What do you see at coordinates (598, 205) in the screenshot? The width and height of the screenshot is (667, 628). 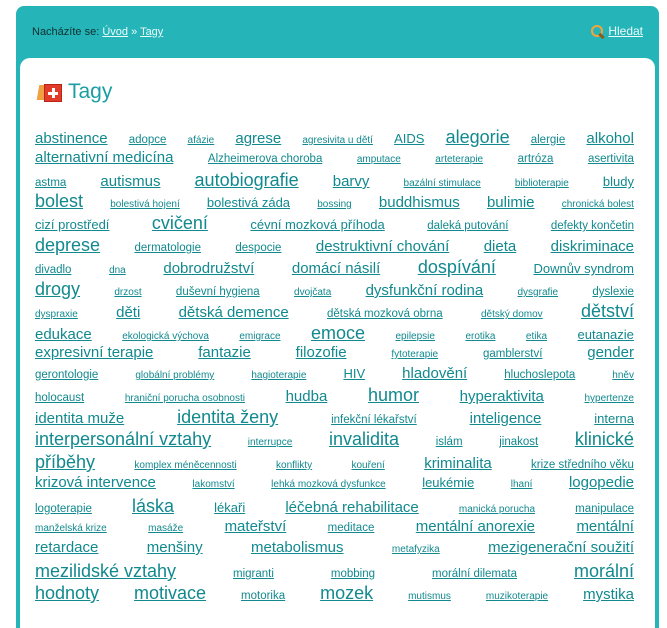 I see `tag-link: chronická bolest` at bounding box center [598, 205].